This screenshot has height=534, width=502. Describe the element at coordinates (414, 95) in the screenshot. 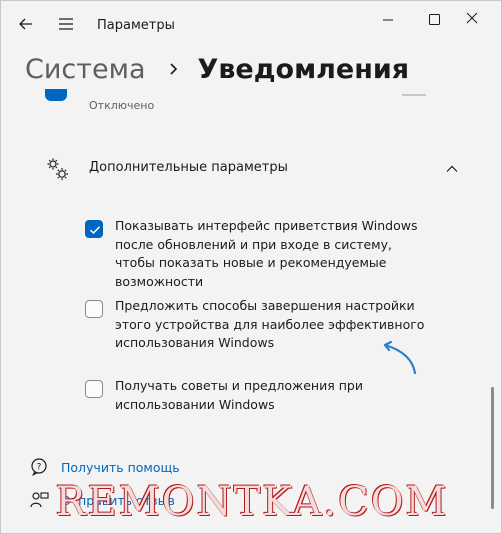

I see `previous-setting-control` at that location.